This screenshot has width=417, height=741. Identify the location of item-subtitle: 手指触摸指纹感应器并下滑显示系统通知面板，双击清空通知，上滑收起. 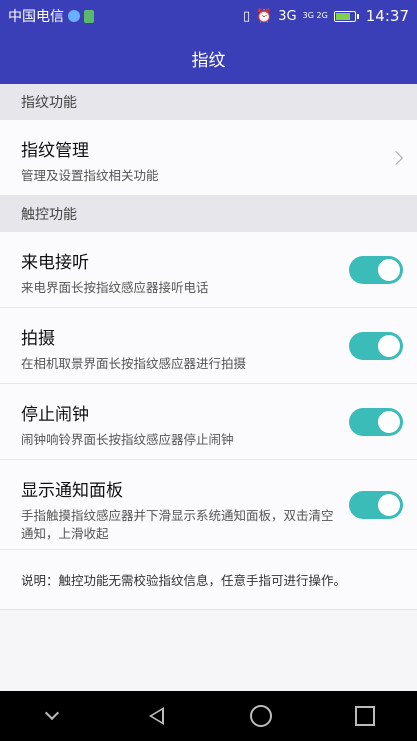
(177, 524).